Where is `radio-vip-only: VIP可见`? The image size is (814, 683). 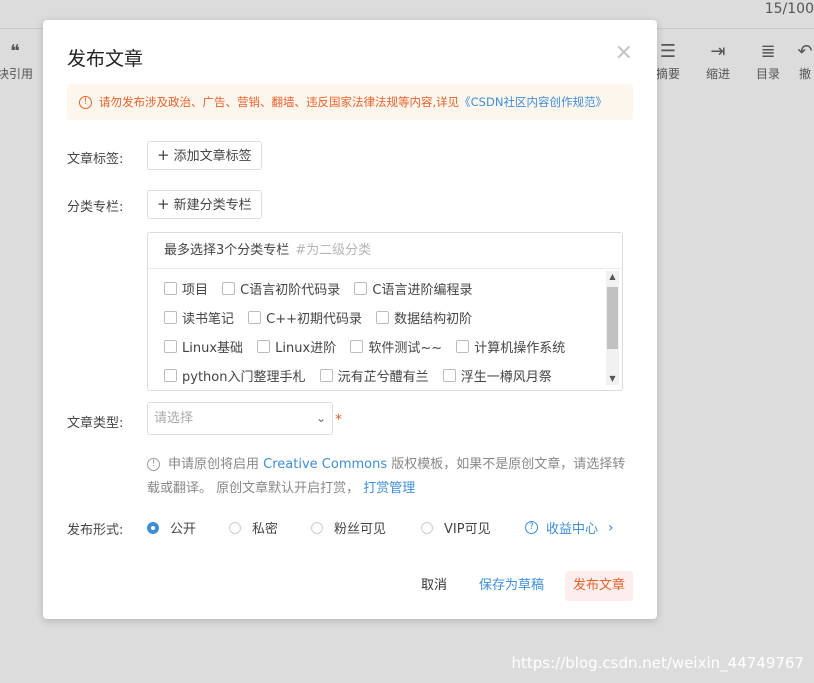
radio-vip-only: VIP可见 is located at coordinates (456, 527).